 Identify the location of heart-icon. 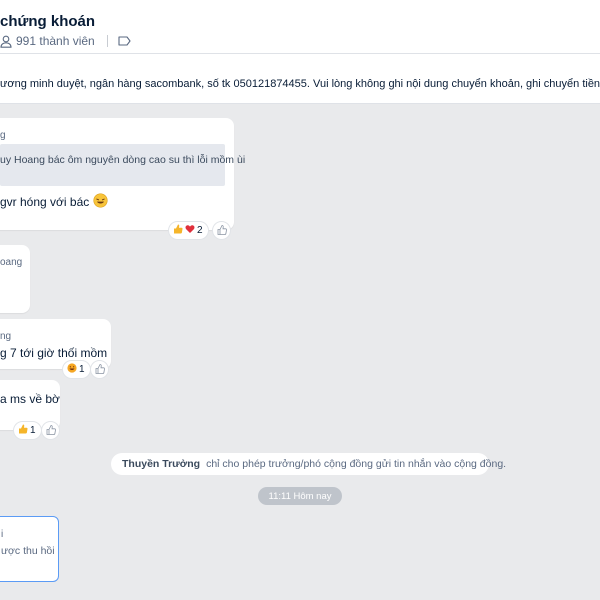
(190, 230).